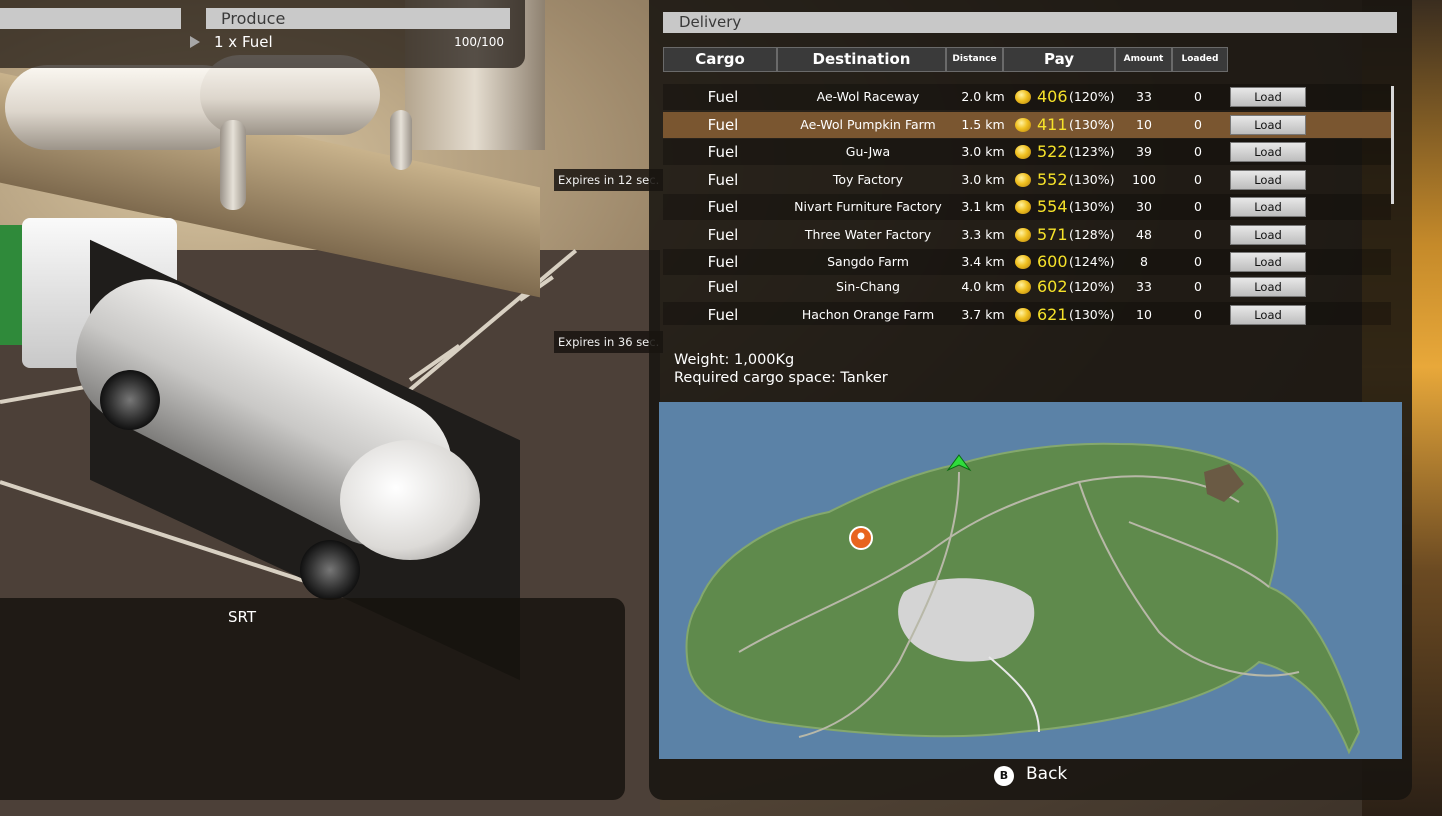 Image resolution: width=1442 pixels, height=816 pixels. What do you see at coordinates (1144, 124) in the screenshot?
I see `amount-cell: 10` at bounding box center [1144, 124].